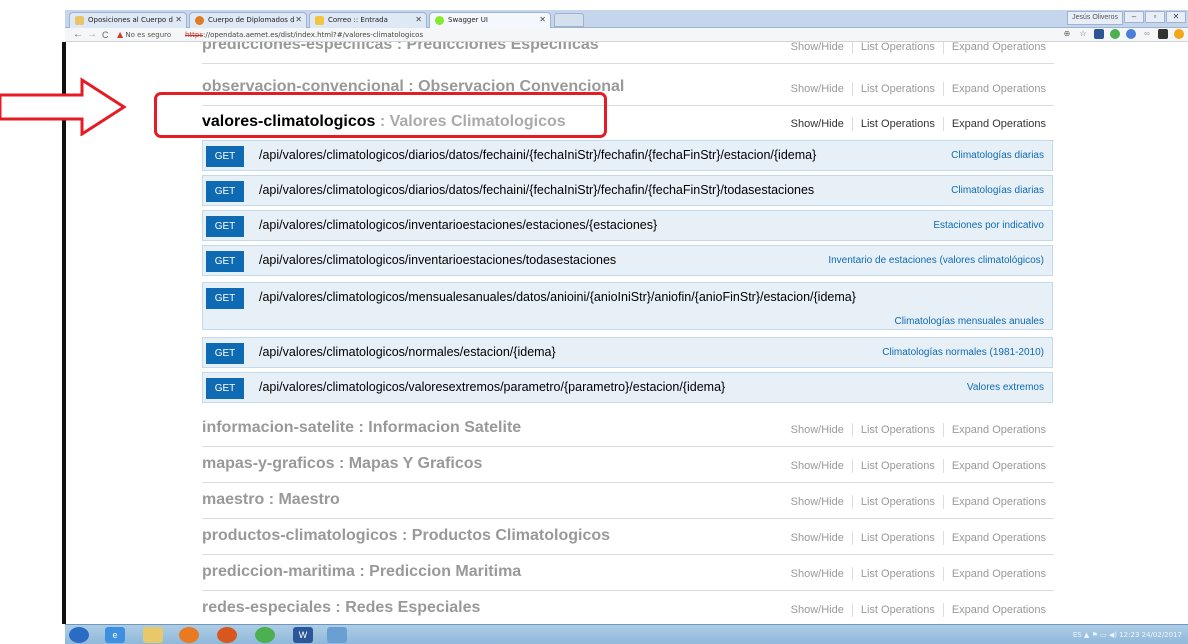 The width and height of the screenshot is (1188, 644). What do you see at coordinates (115, 635) in the screenshot?
I see `internet-explorer-icon: e` at bounding box center [115, 635].